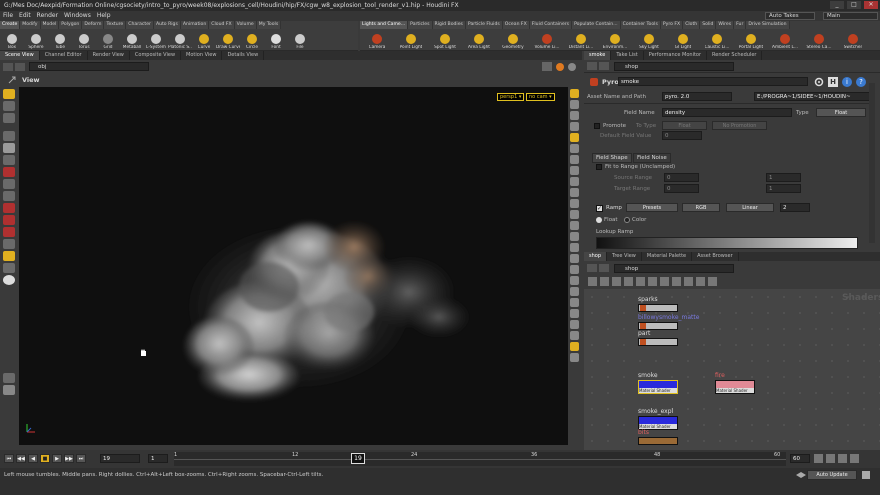 This screenshot has height=495, width=880. I want to click on shelf-tab-12: Fur, so click(740, 25).